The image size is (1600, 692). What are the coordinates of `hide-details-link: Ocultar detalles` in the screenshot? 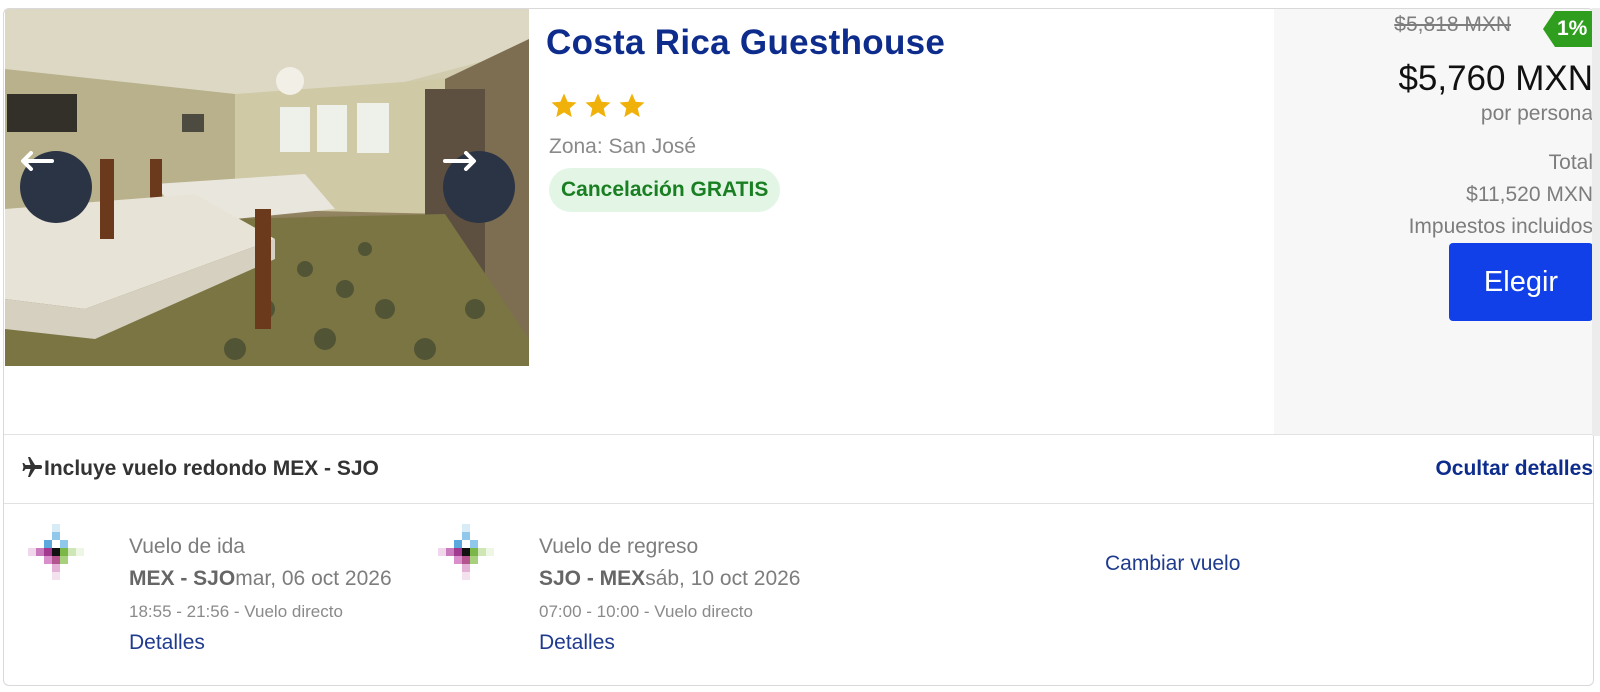 It's located at (1514, 469).